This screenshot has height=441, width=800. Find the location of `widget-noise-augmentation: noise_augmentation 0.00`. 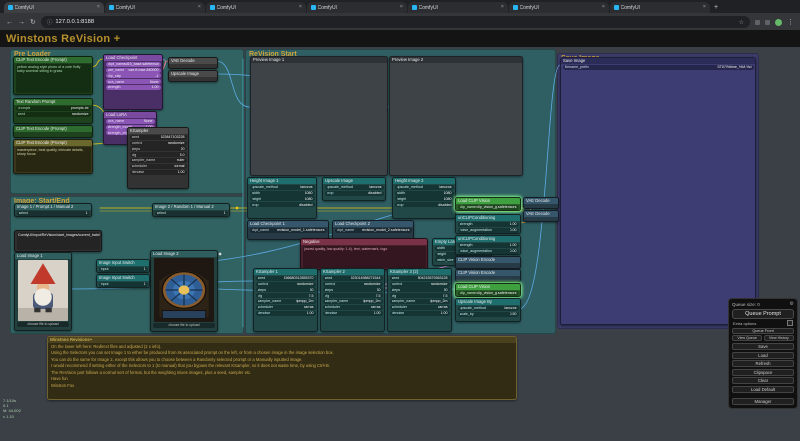

widget-noise-augmentation: noise_augmentation 0.00 is located at coordinates (488, 251).